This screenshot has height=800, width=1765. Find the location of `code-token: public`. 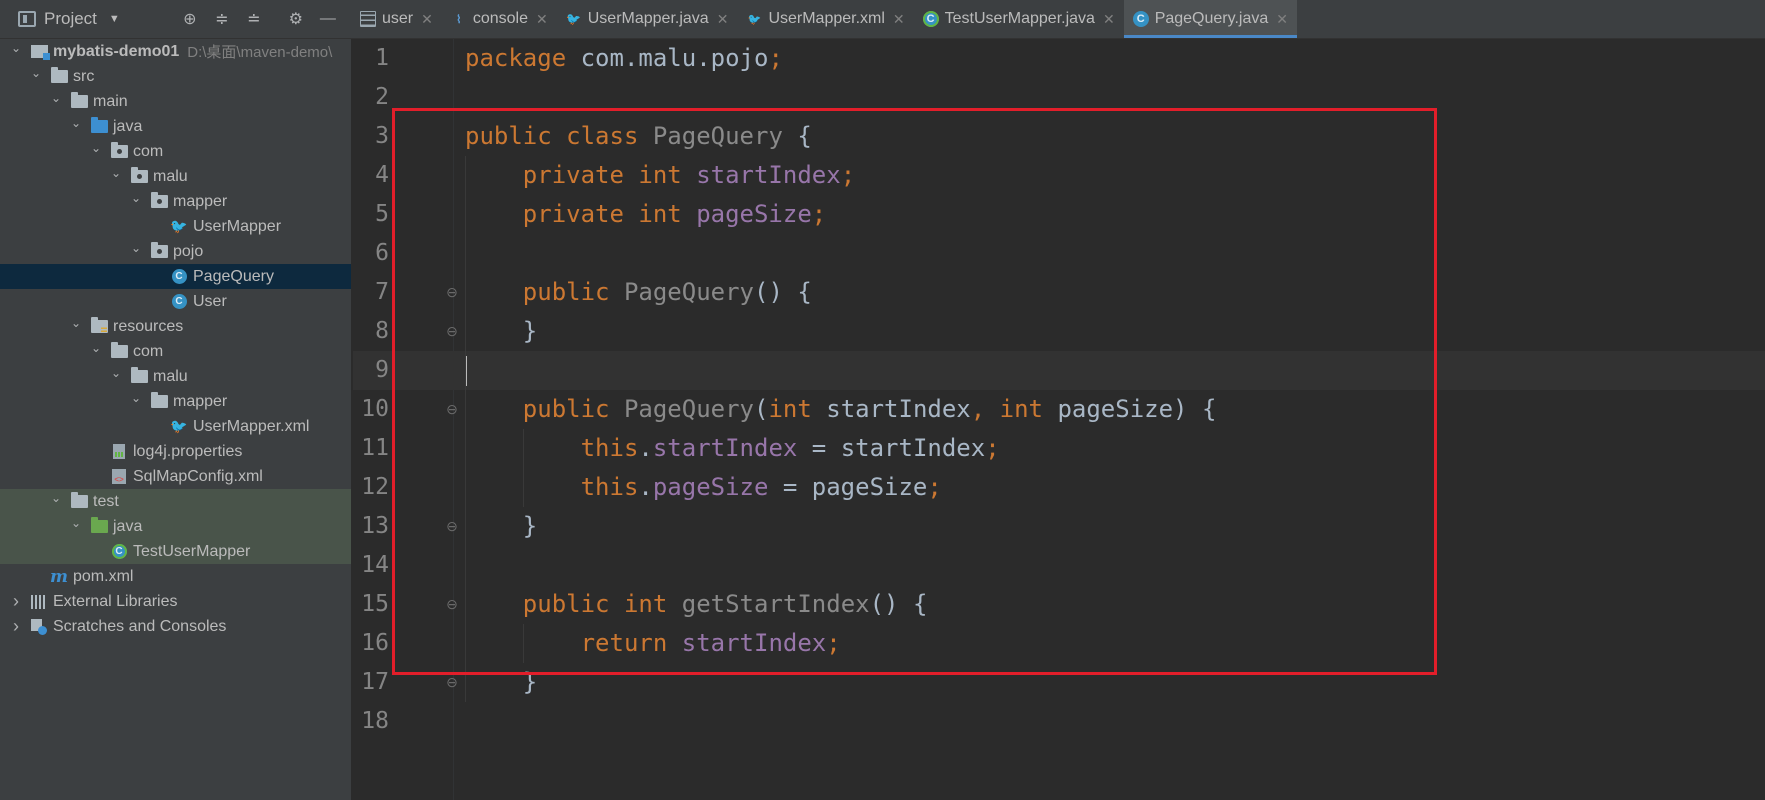

code-token: public is located at coordinates (573, 292).